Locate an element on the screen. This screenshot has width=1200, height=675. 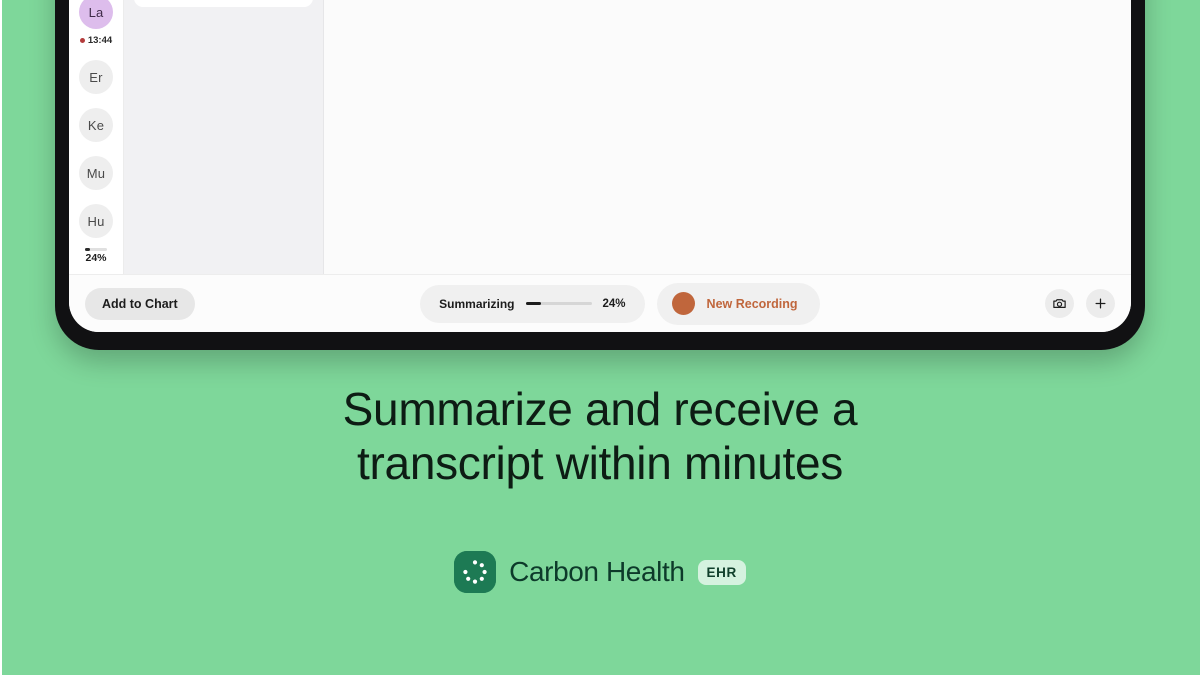
avatar-initials: Hu is located at coordinates (96, 221).